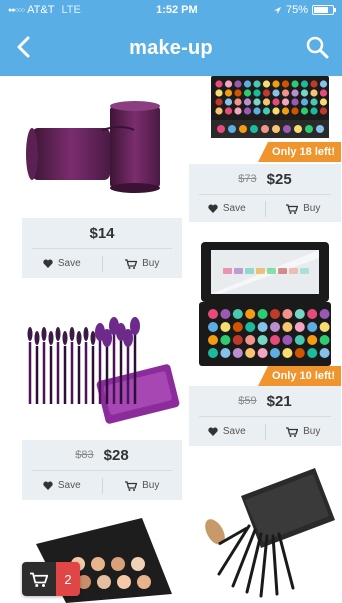 Image resolution: width=342 pixels, height=603 pixels. What do you see at coordinates (247, 179) in the screenshot?
I see `original-price: $73` at bounding box center [247, 179].